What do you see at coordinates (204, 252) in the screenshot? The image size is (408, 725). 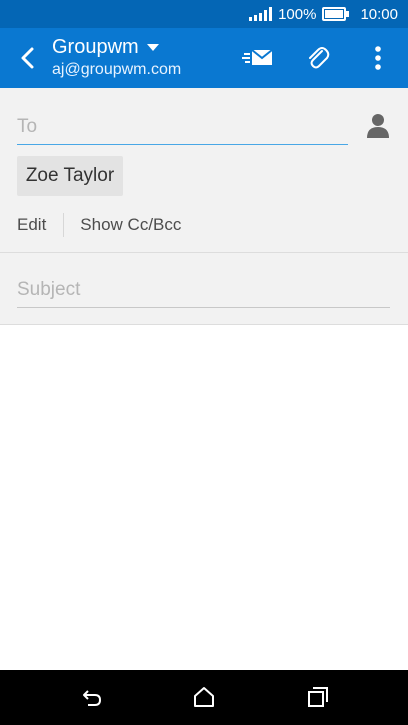 I see `section-divider` at bounding box center [204, 252].